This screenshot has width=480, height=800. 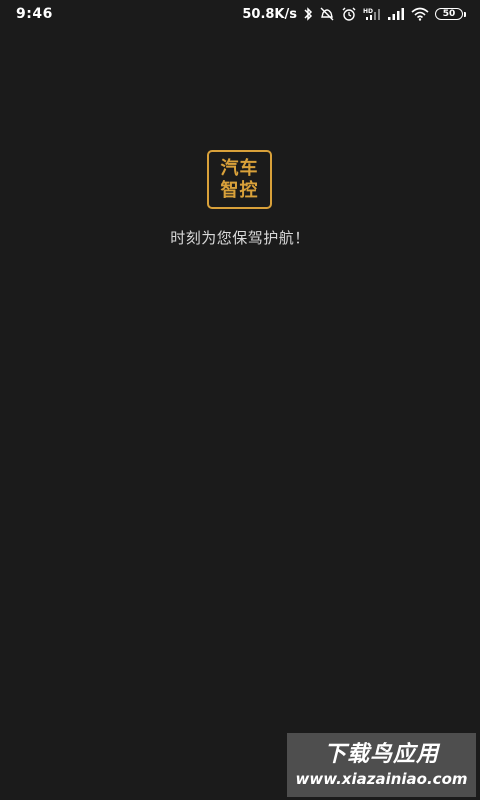 What do you see at coordinates (239, 190) in the screenshot?
I see `logo-text-line2: 智控` at bounding box center [239, 190].